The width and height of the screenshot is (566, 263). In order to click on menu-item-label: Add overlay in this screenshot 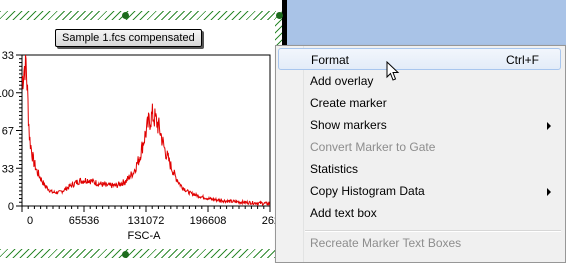, I will do `click(342, 81)`.